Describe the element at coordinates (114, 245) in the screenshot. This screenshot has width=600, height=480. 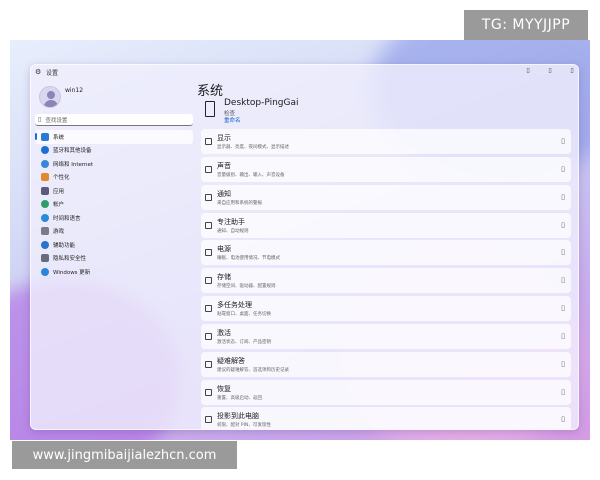
I see `sidebar-item-accessibility: 辅助功能` at that location.